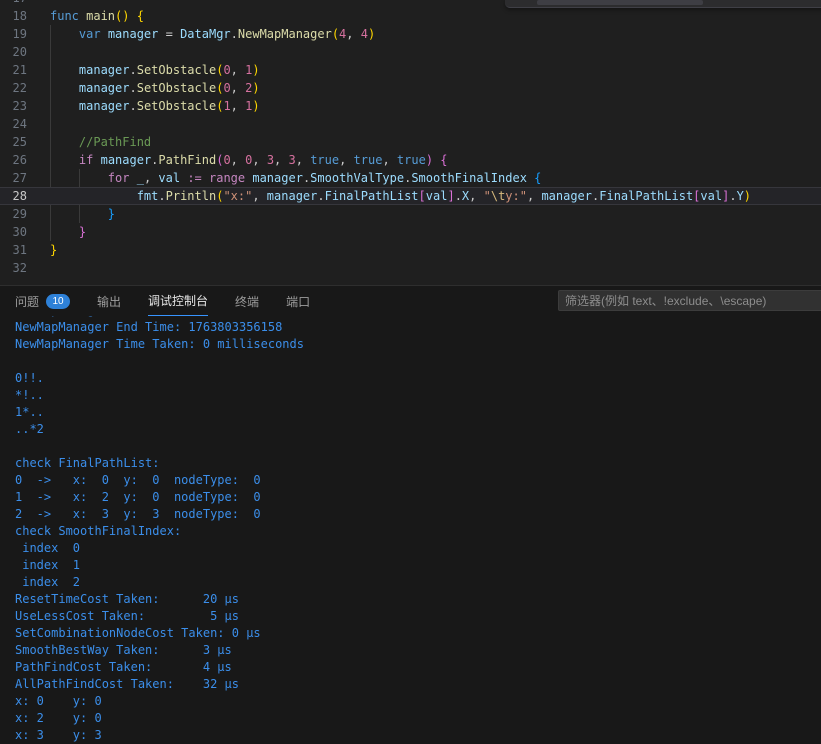 The image size is (821, 744). I want to click on line-number: 17, so click(13, 3).